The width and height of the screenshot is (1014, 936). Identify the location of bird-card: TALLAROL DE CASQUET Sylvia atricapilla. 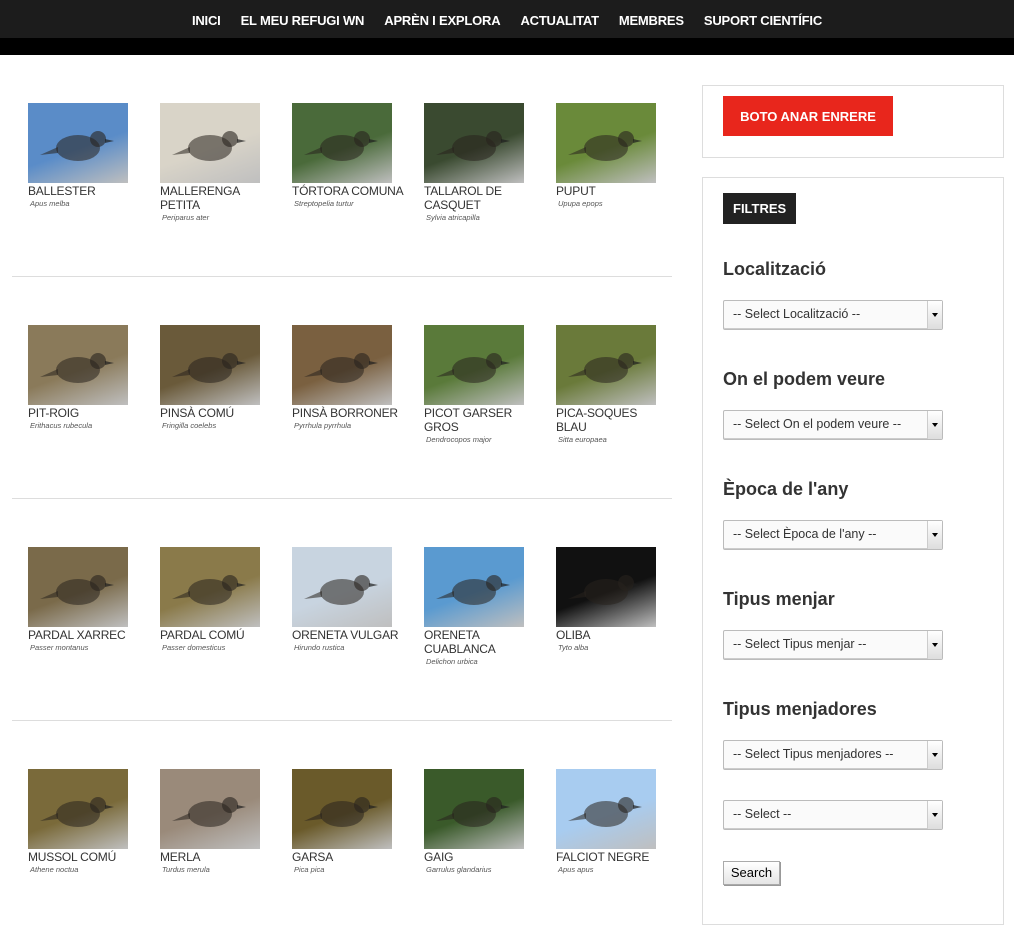
(480, 163).